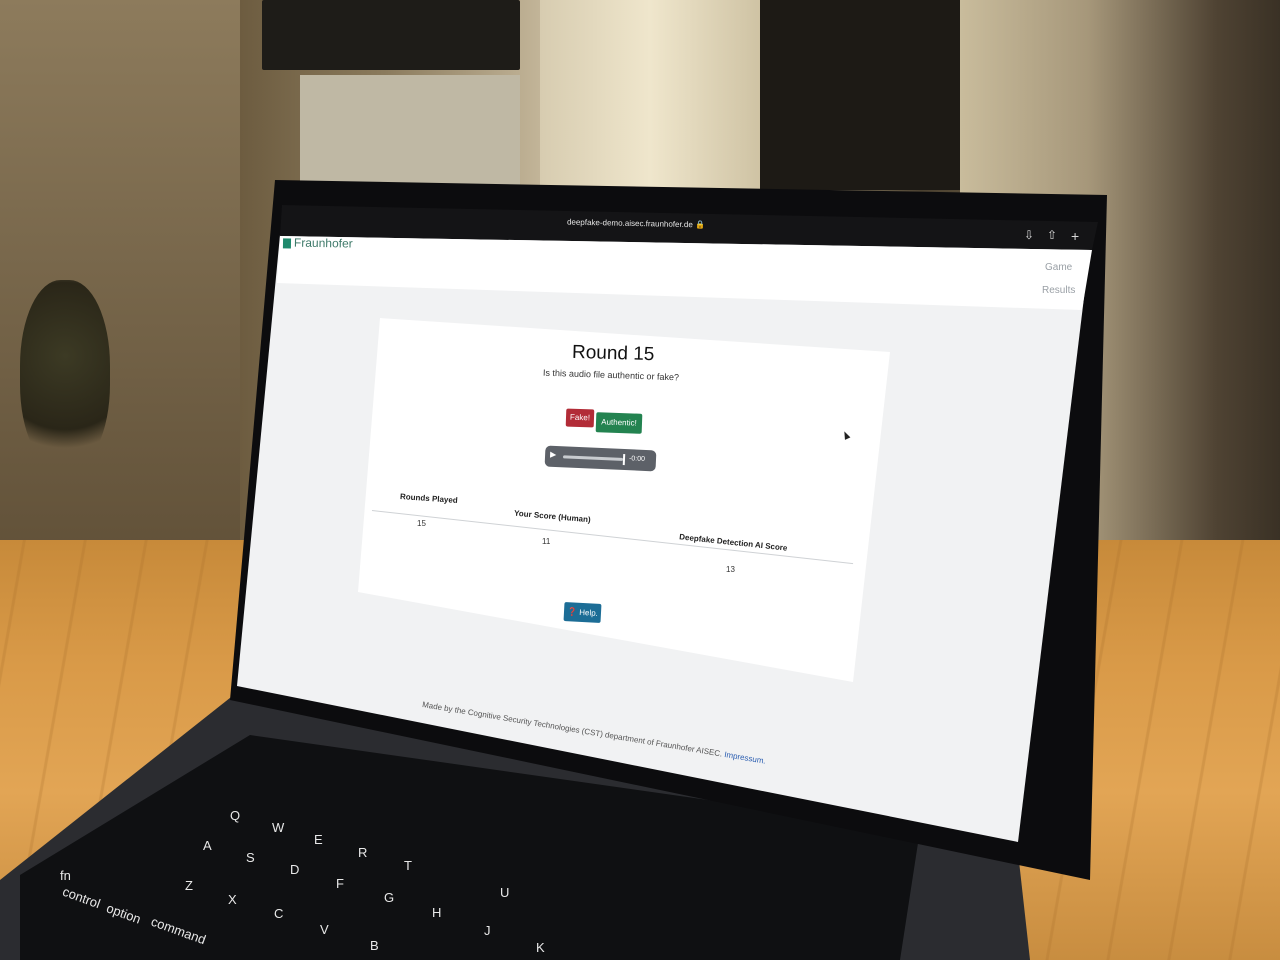 Image resolution: width=1280 pixels, height=960 pixels. I want to click on key-u: U, so click(505, 892).